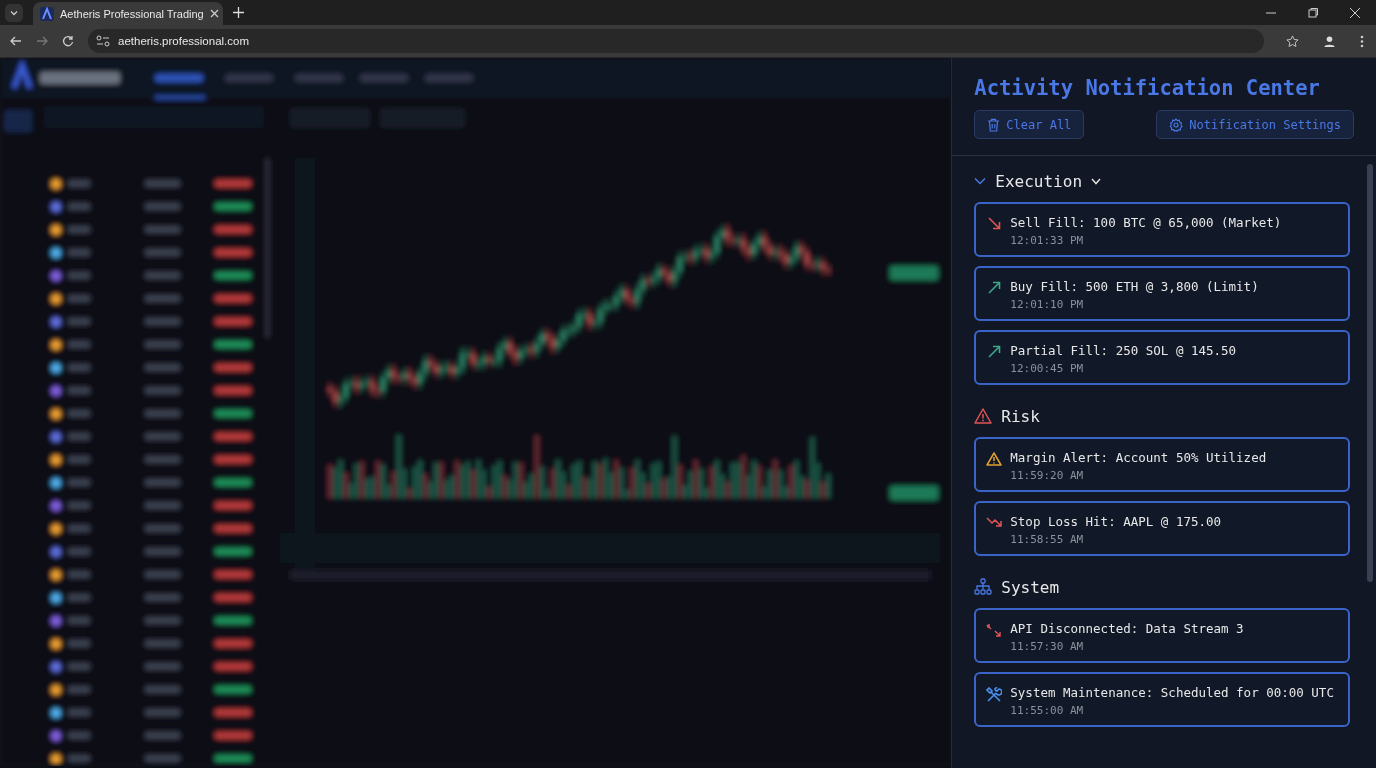  Describe the element at coordinates (1146, 222) in the screenshot. I see `notification-text: Sell Fill: 100 BTC @ 65,000 (Market)` at that location.